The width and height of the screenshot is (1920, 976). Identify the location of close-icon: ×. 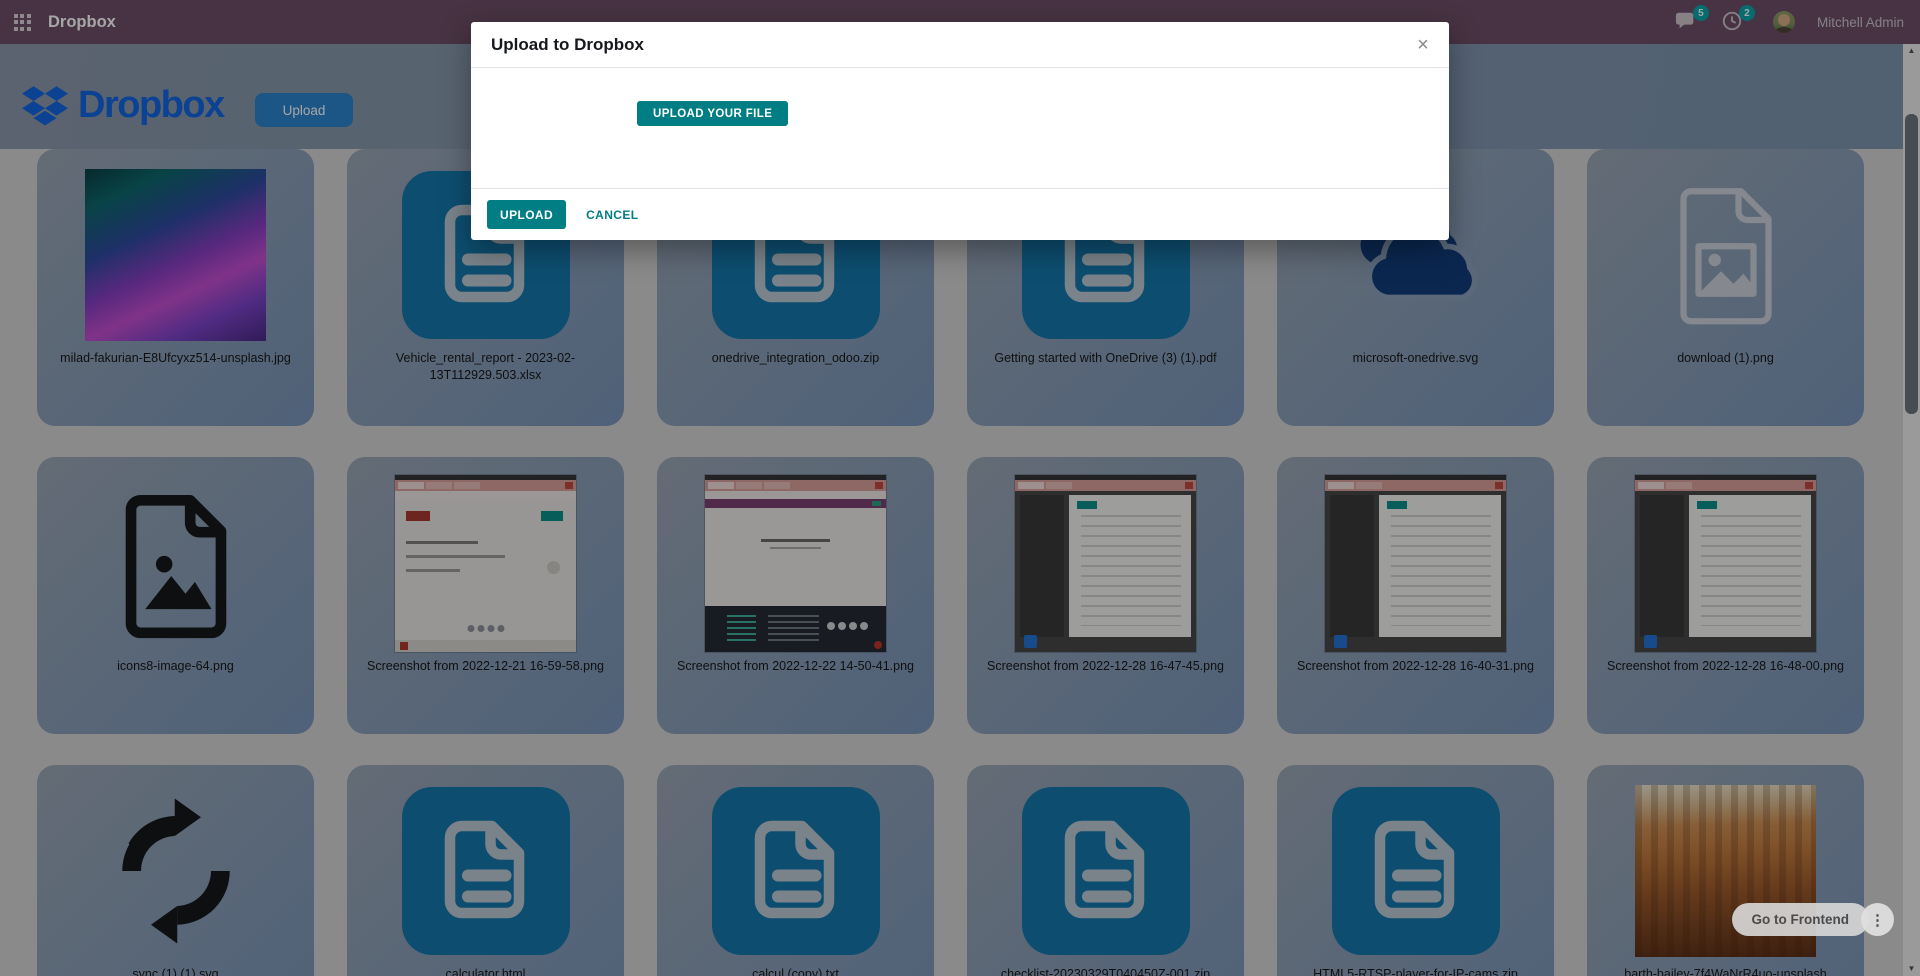
(1423, 45).